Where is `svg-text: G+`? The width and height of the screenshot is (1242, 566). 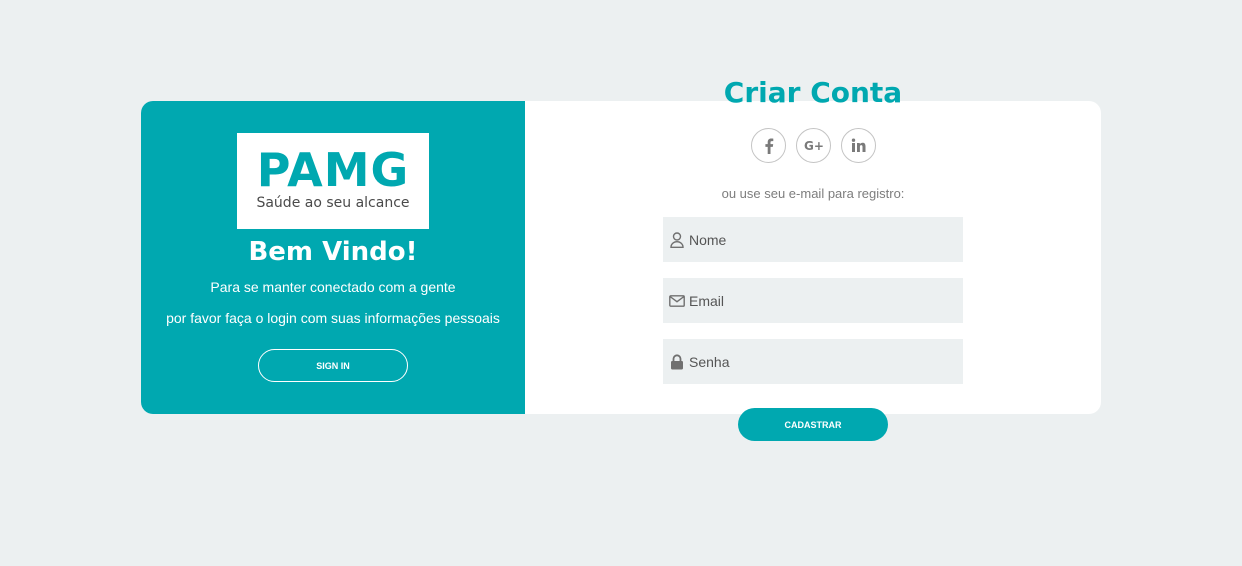
svg-text: G+ is located at coordinates (814, 146).